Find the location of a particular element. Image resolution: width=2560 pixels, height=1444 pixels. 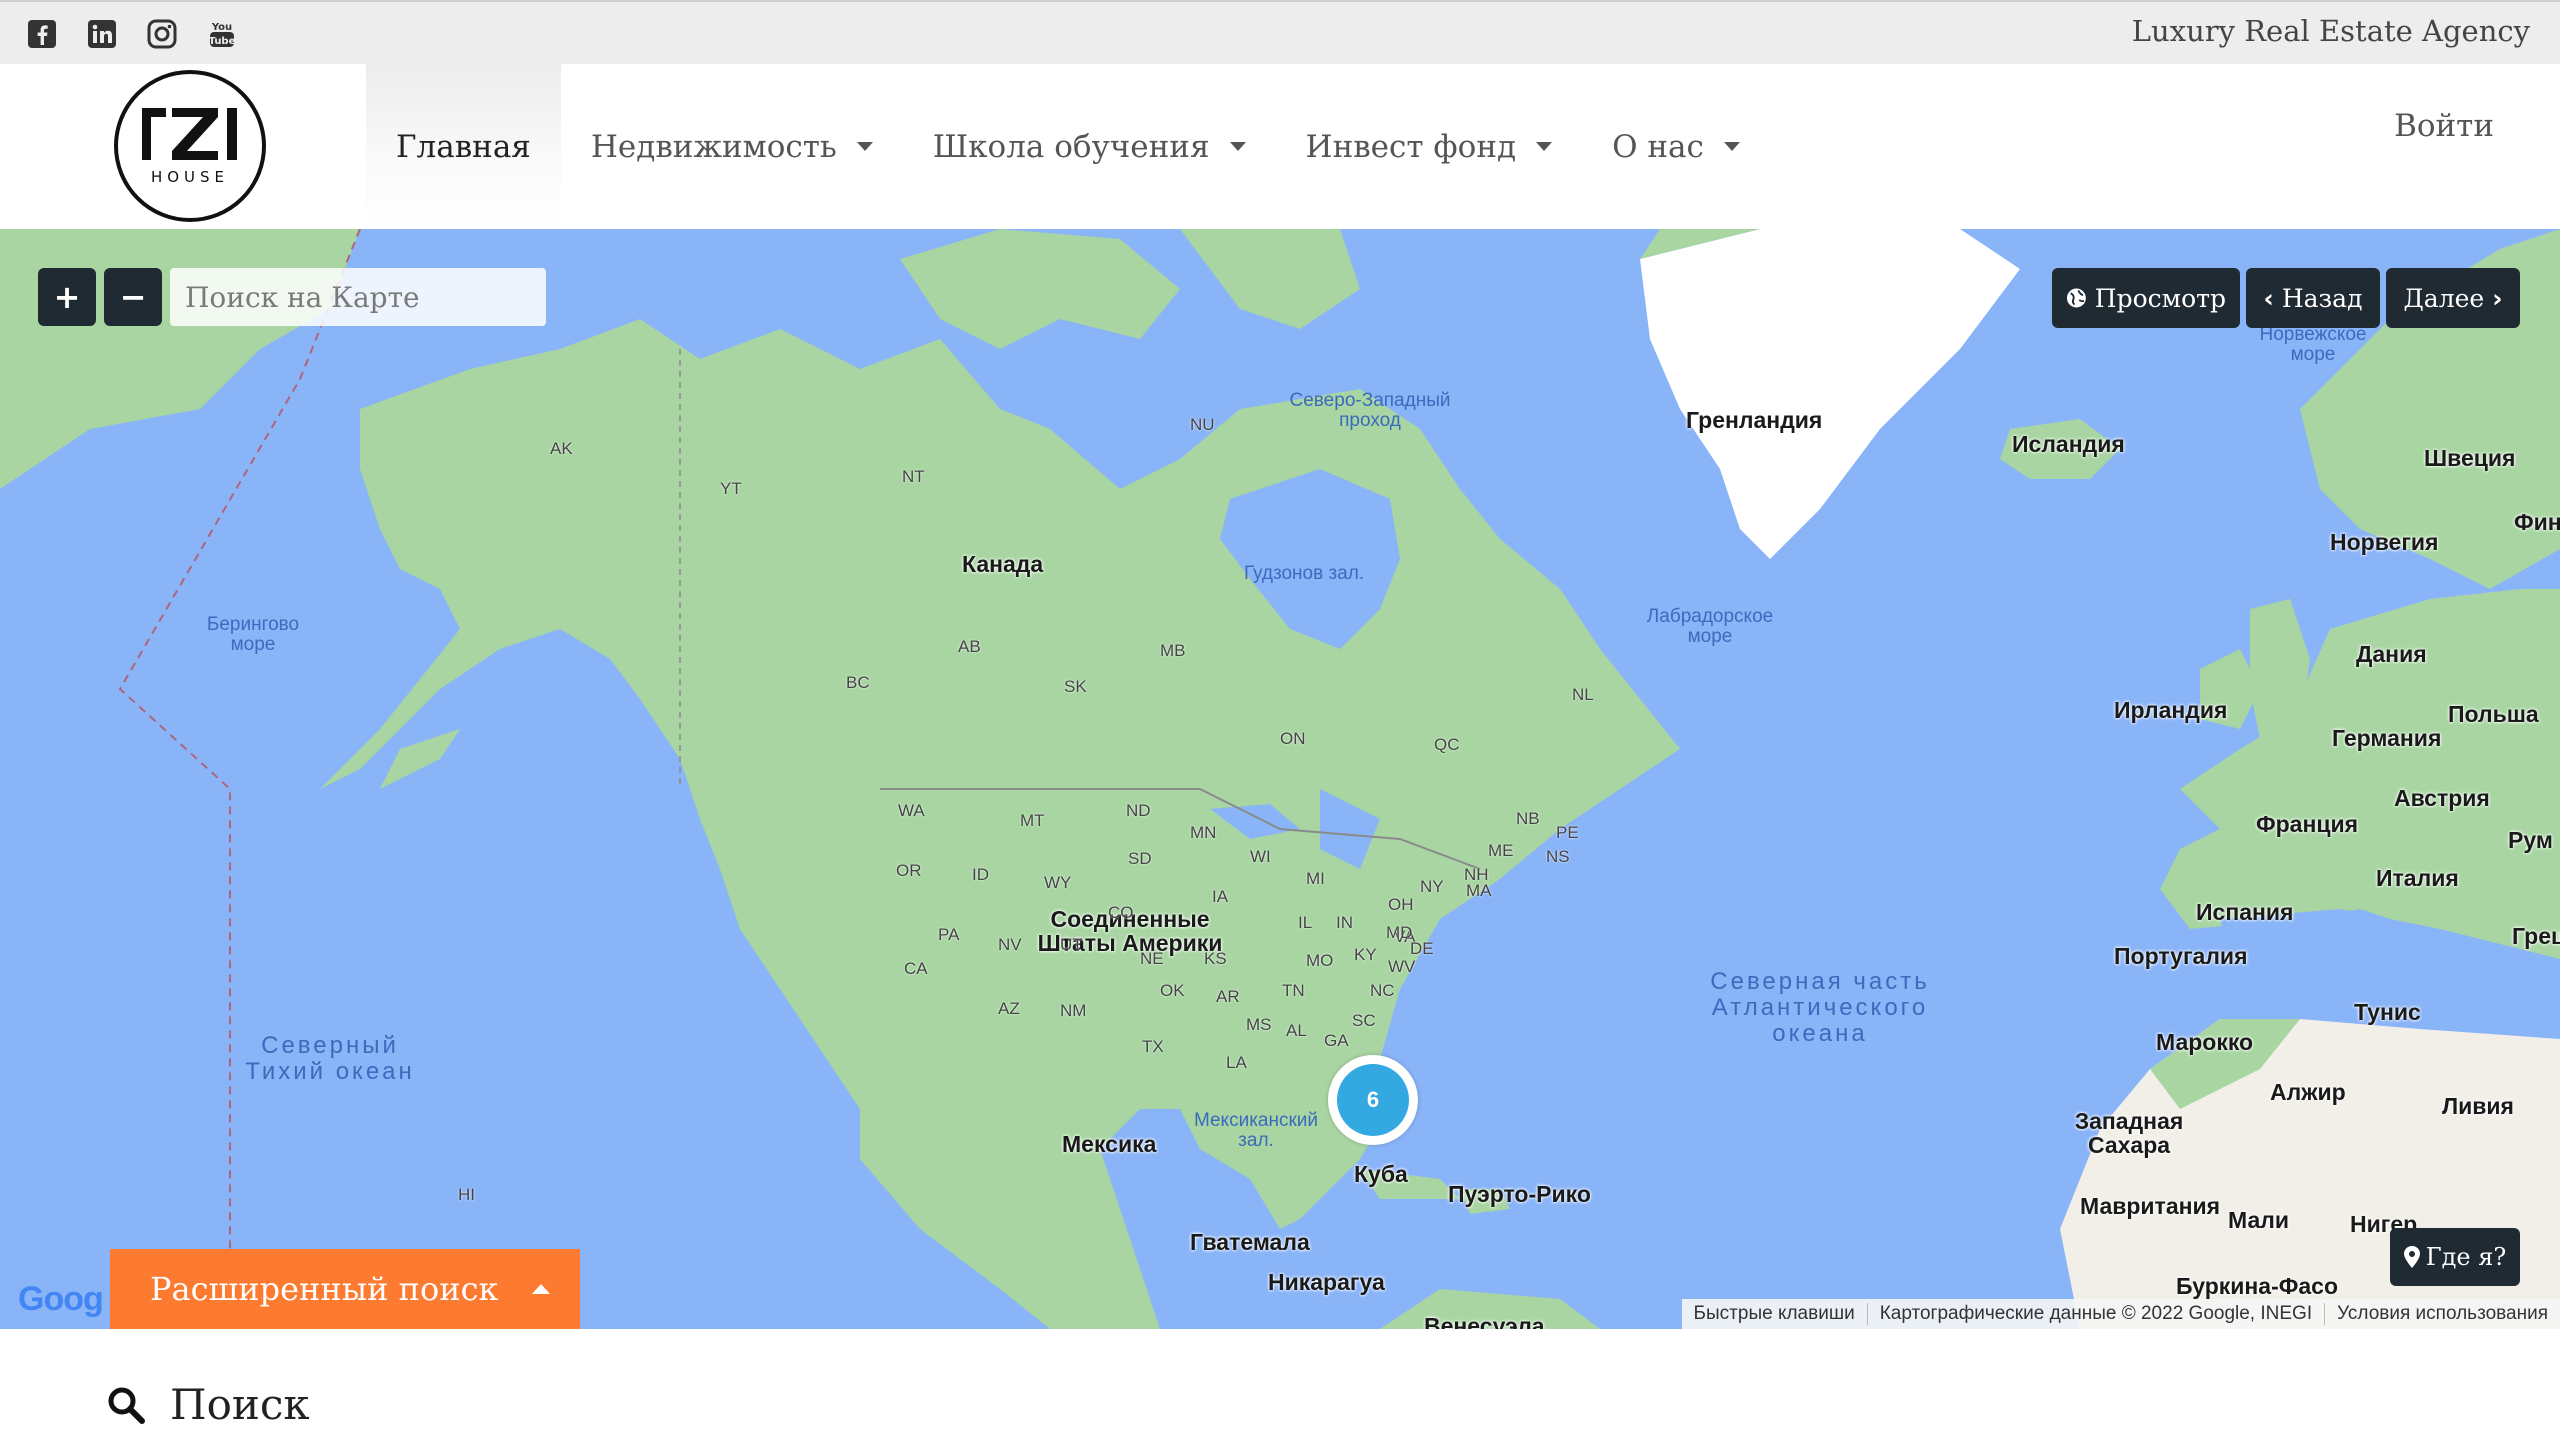

map-label-state: MO is located at coordinates (1320, 960).